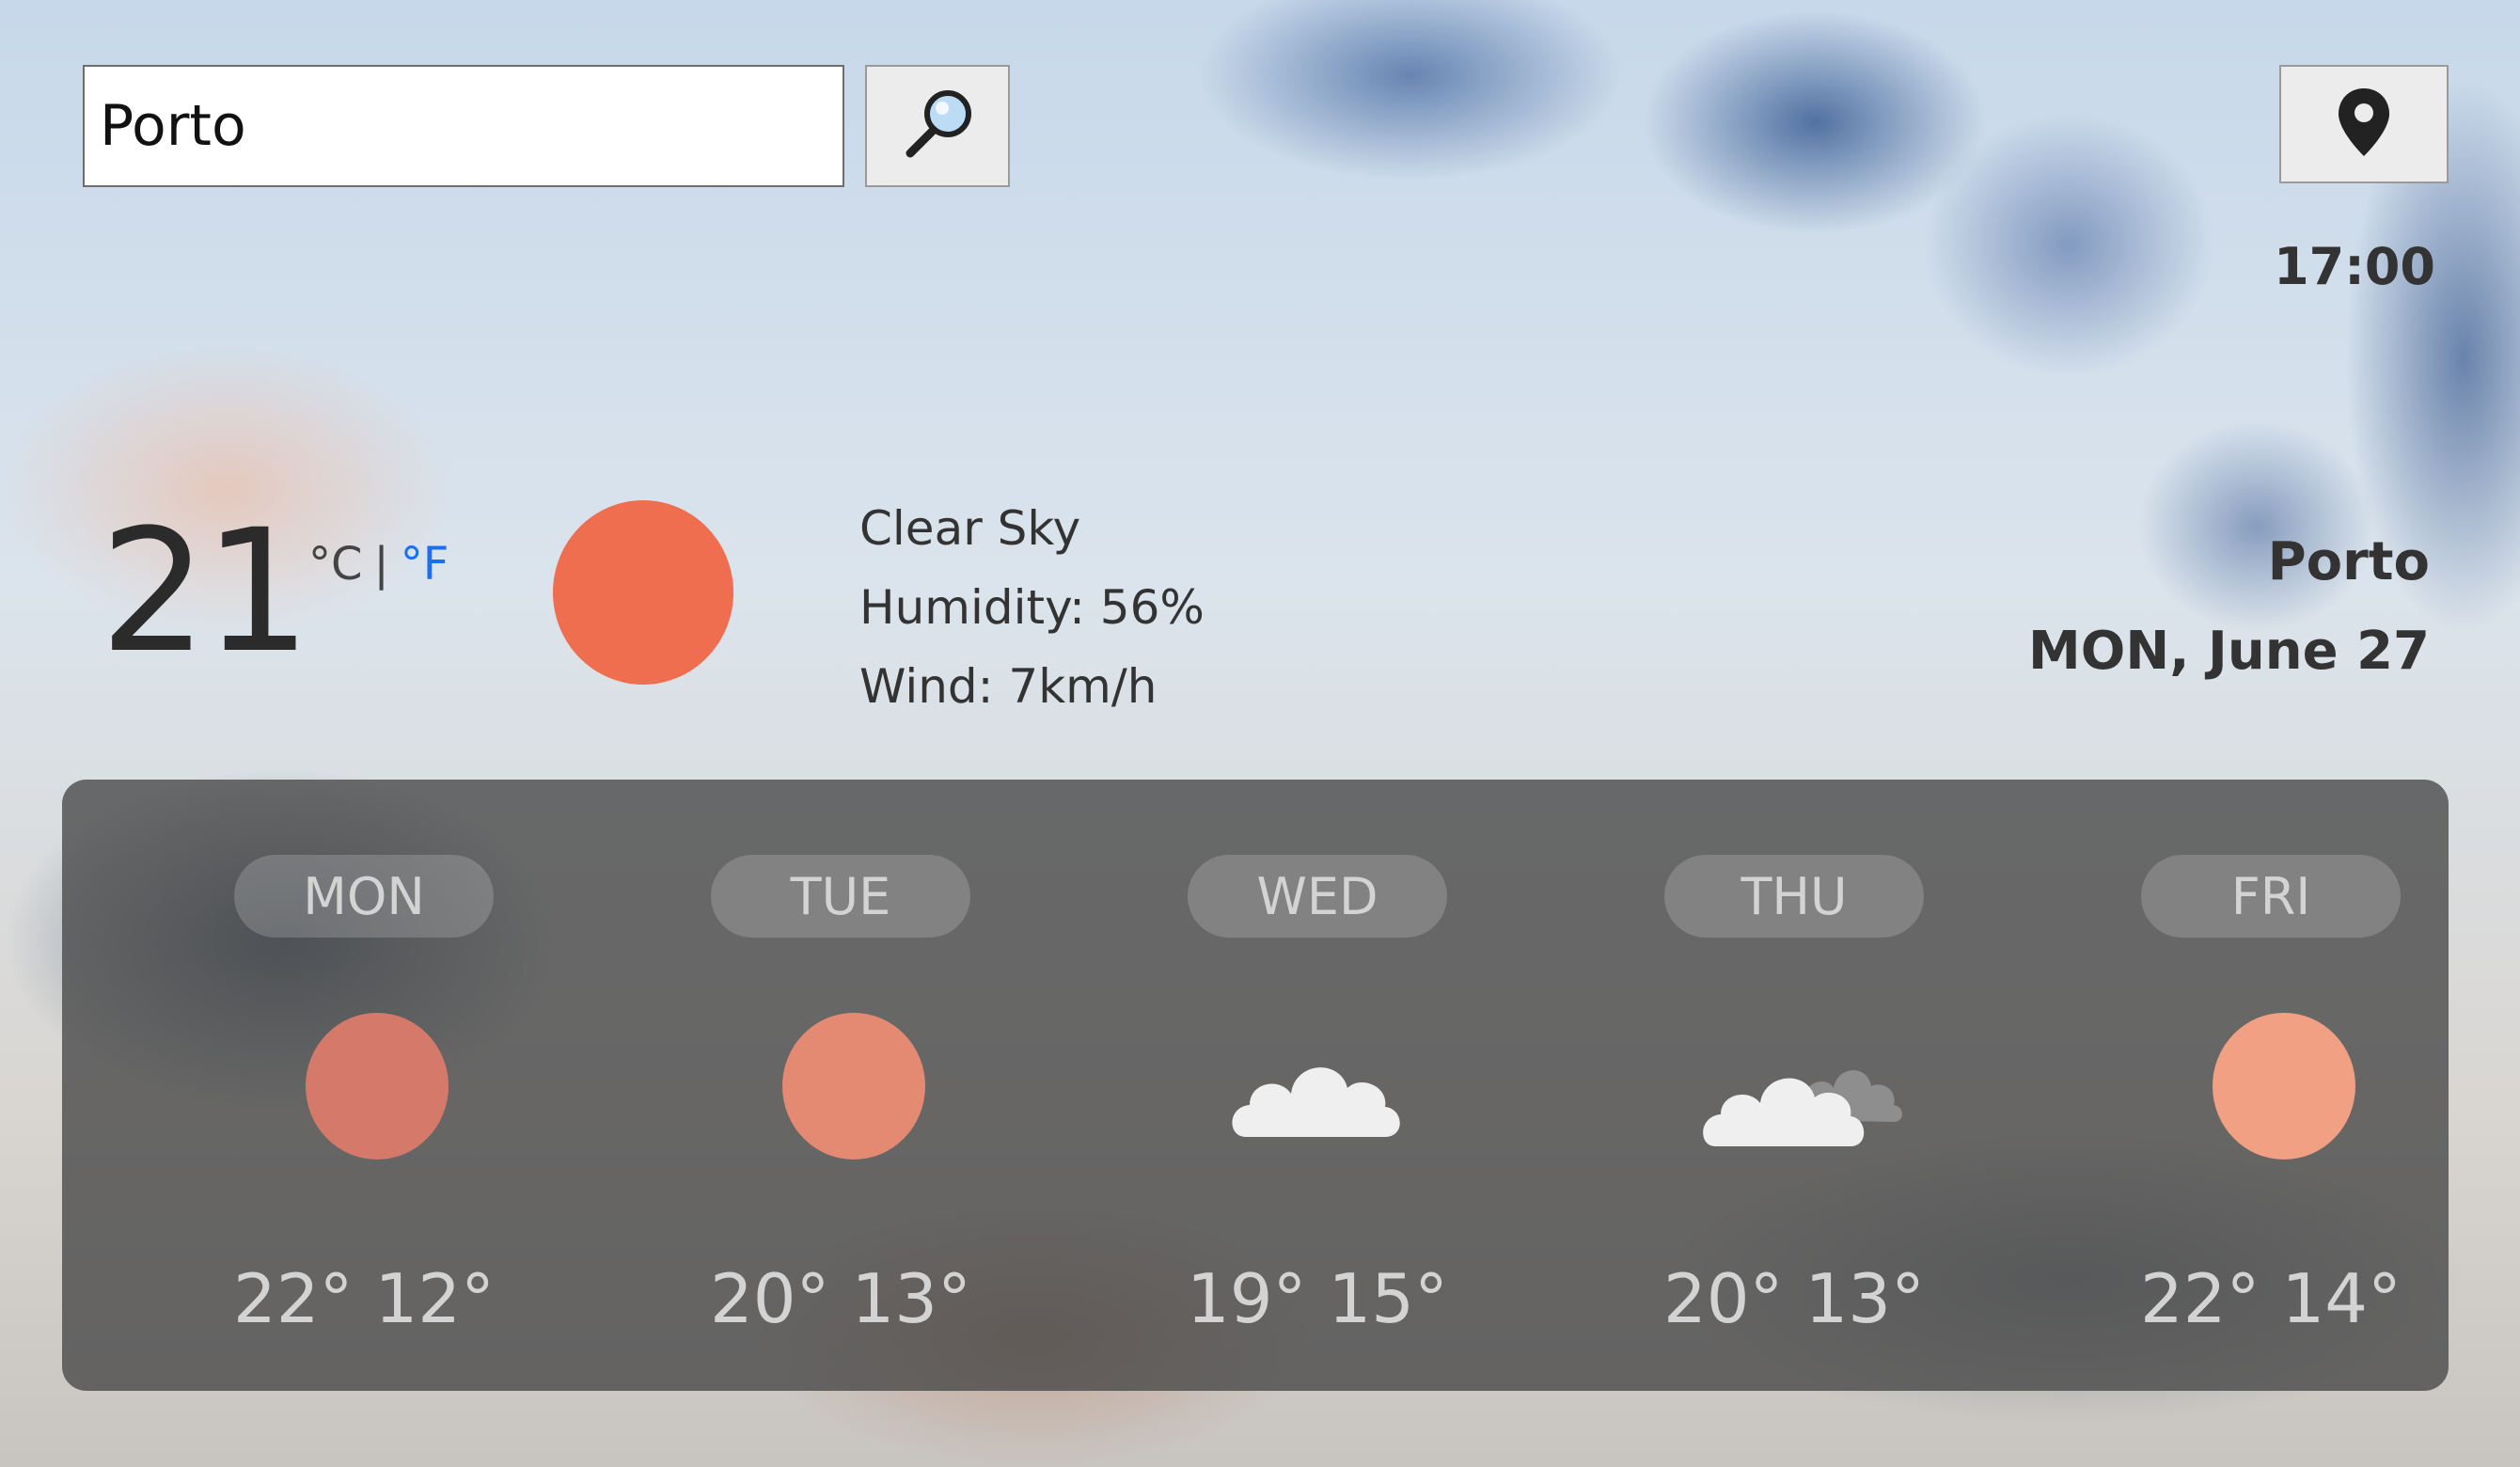 The width and height of the screenshot is (2520, 1467). I want to click on clouds-icon, so click(1801, 1085).